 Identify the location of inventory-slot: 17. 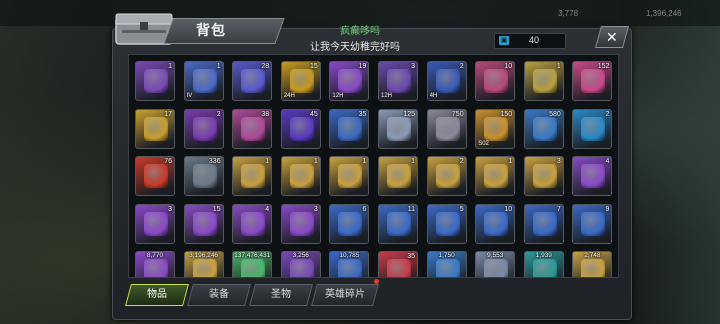
(155, 128).